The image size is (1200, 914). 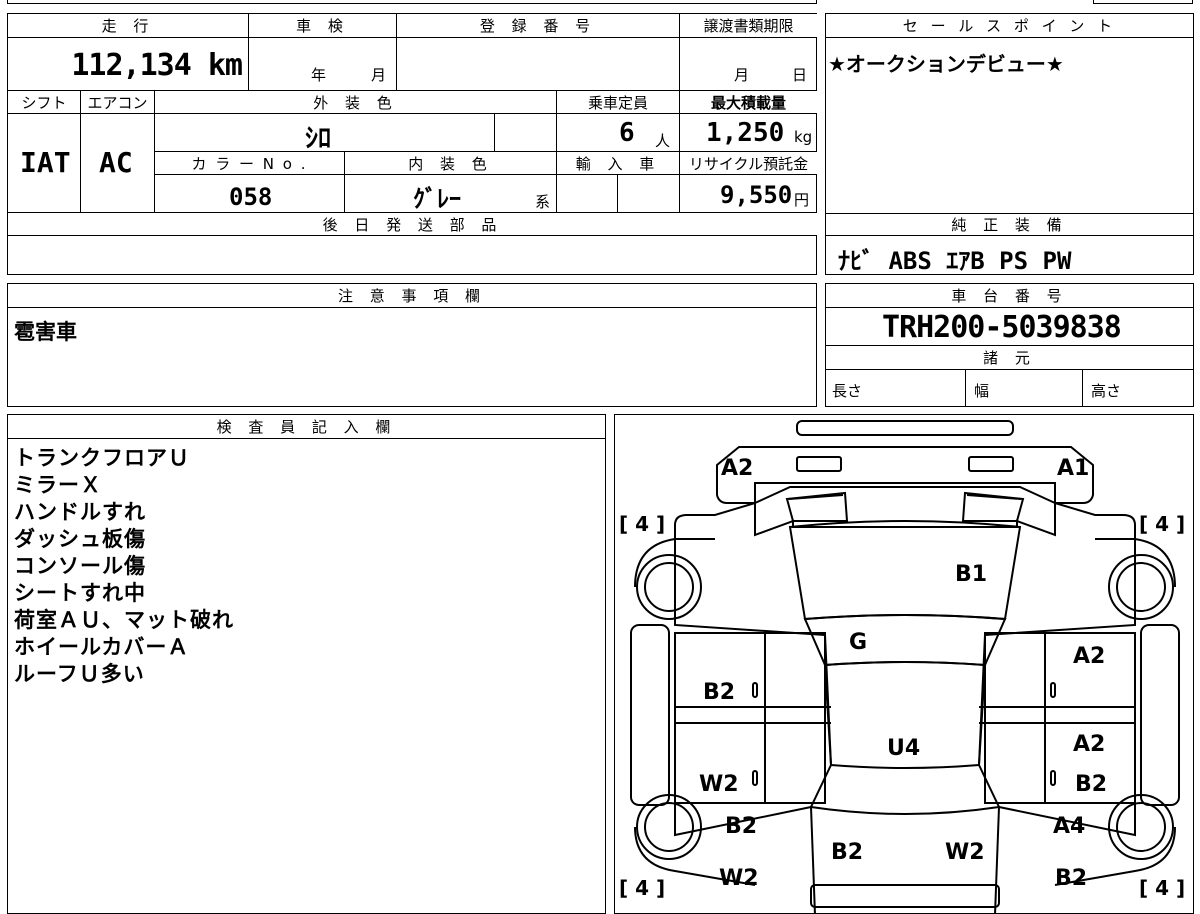 What do you see at coordinates (412, 2) in the screenshot?
I see `top-stub` at bounding box center [412, 2].